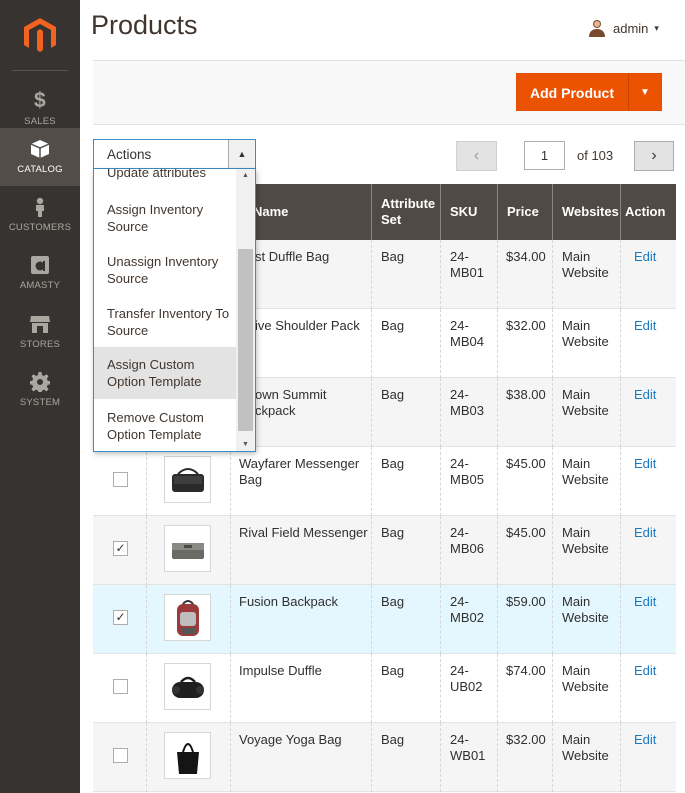 This screenshot has width=685, height=793. Describe the element at coordinates (40, 121) in the screenshot. I see `sidebar-item-label: SALES` at that location.